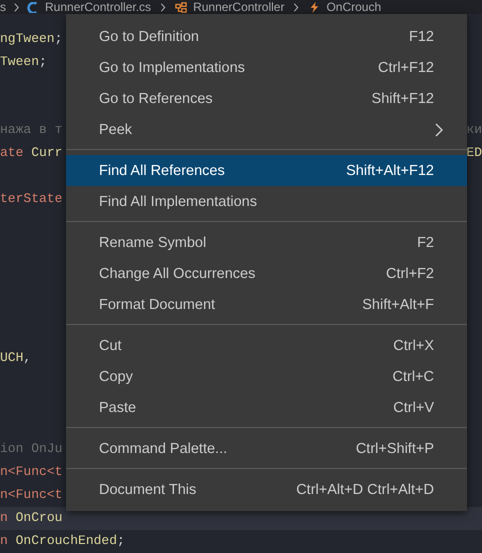 The height and width of the screenshot is (553, 482). Describe the element at coordinates (16, 358) in the screenshot. I see `code-text: UCH,` at that location.